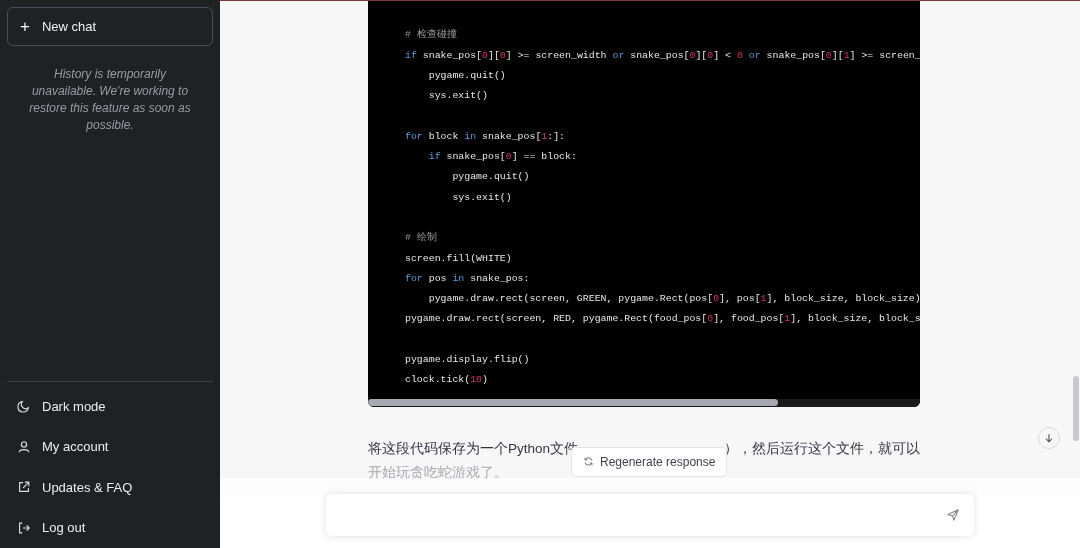 This screenshot has width=1080, height=548. Describe the element at coordinates (24, 406) in the screenshot. I see `moon-icon` at that location.